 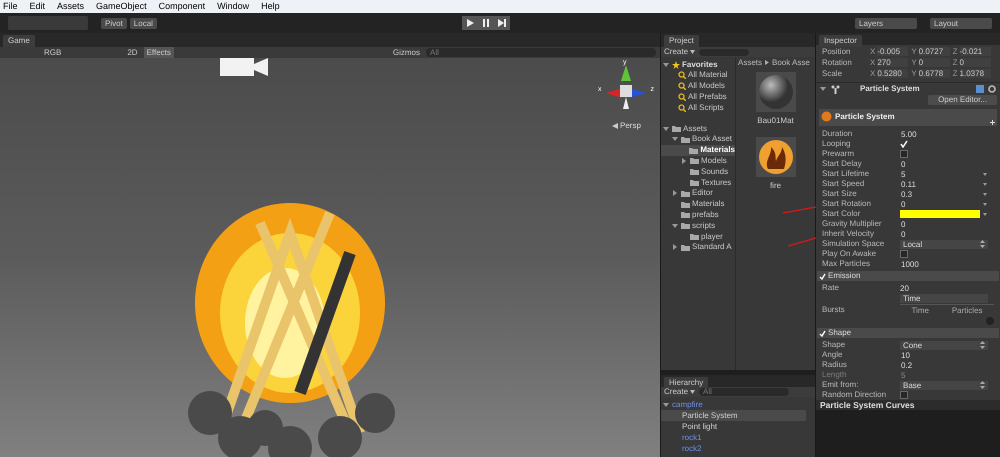 I want to click on breadcrumb-item: Book Asse, so click(x=791, y=62).